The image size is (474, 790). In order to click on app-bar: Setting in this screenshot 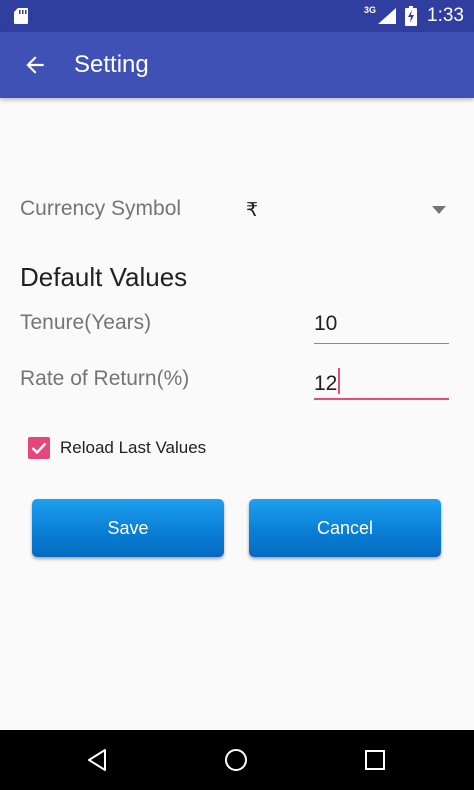, I will do `click(237, 65)`.